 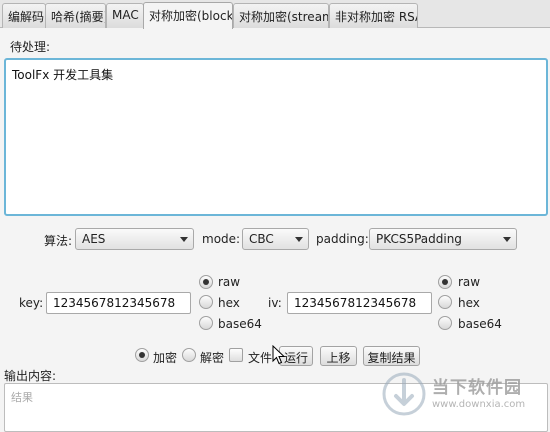 I want to click on encrypt-radio, so click(x=142, y=355).